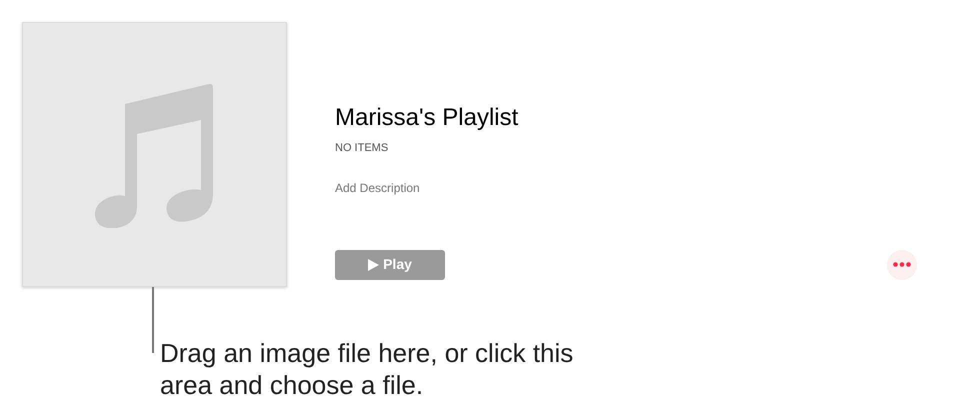 This screenshot has width=960, height=410. Describe the element at coordinates (153, 320) in the screenshot. I see `leader-line` at that location.